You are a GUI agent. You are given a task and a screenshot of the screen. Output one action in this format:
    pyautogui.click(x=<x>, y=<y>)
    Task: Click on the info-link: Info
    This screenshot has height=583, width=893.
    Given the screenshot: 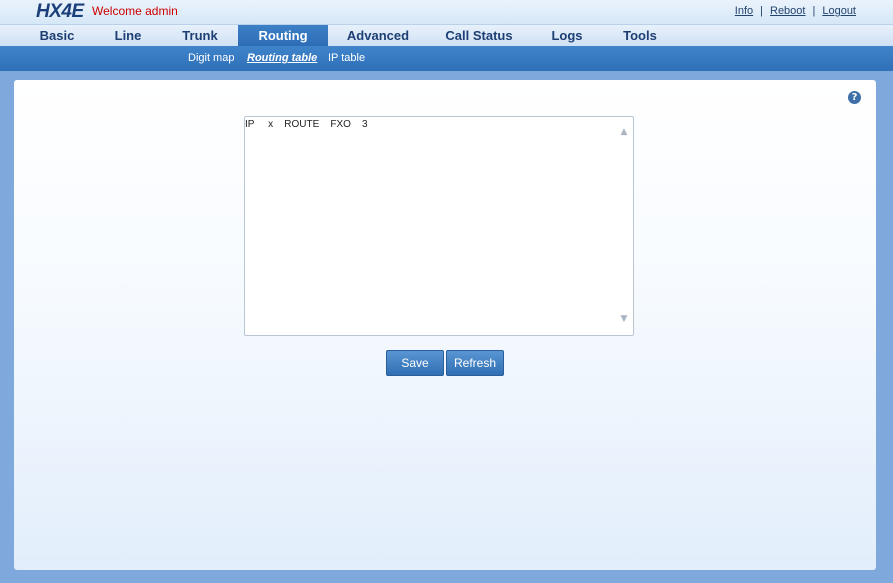 What is the action you would take?
    pyautogui.click(x=744, y=11)
    